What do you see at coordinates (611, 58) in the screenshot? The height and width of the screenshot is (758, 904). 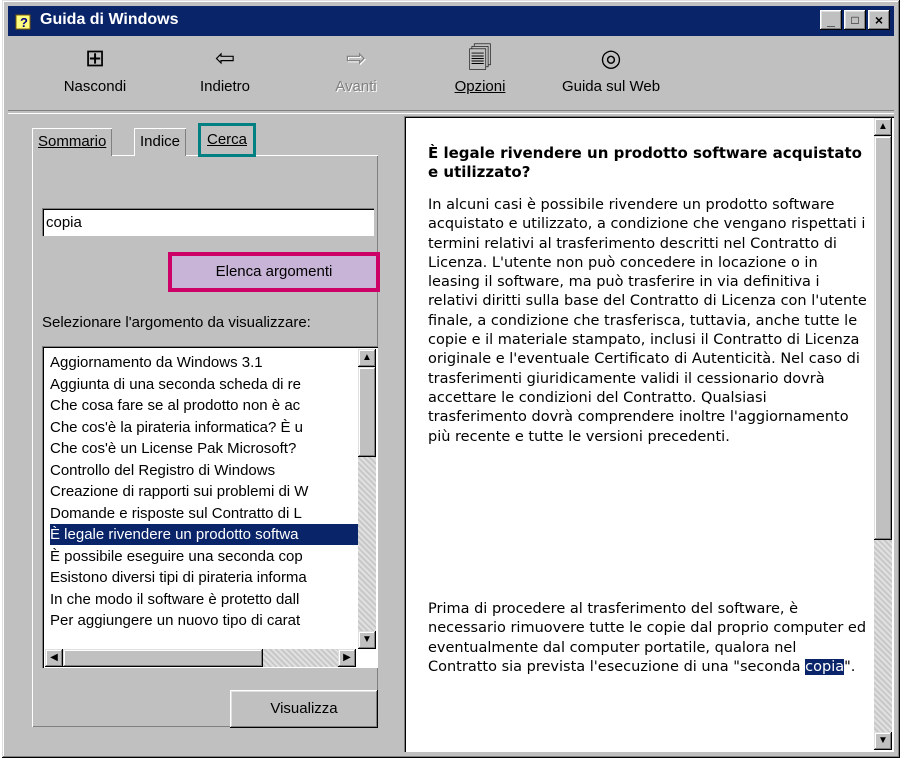 I see `web-help-icon: ◎` at bounding box center [611, 58].